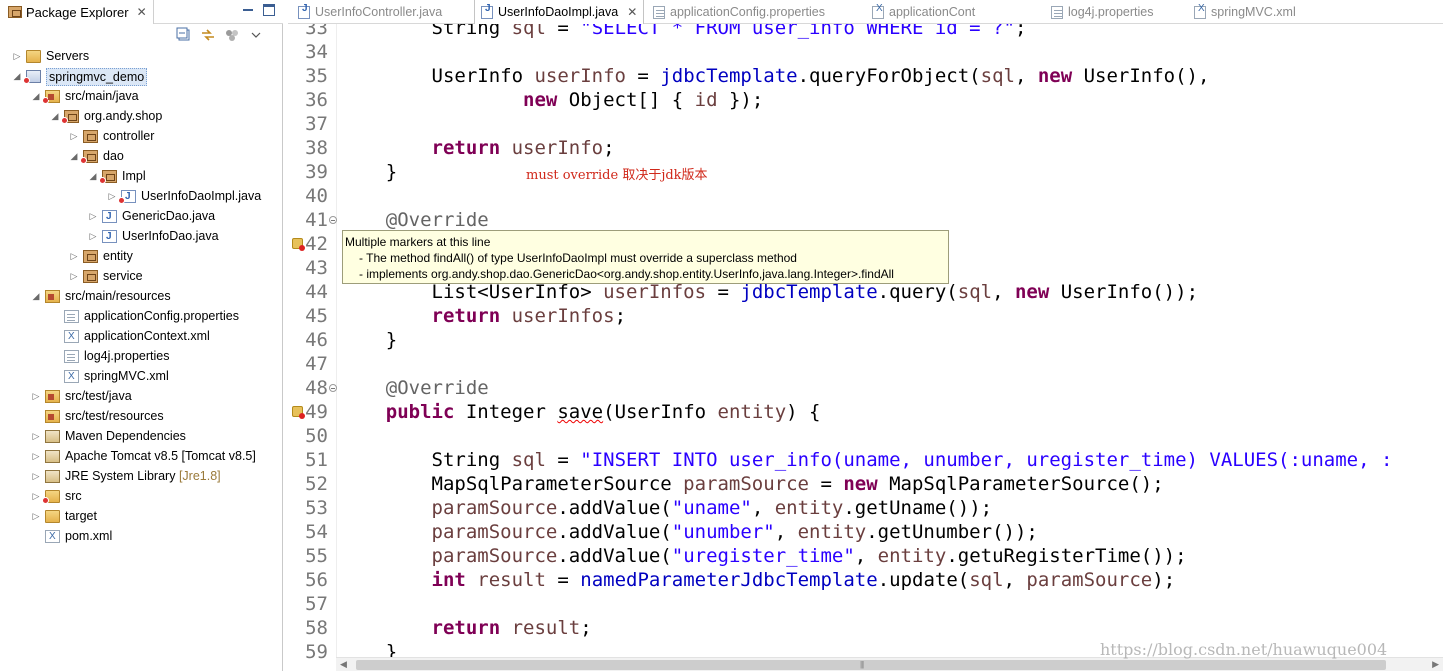  What do you see at coordinates (256, 35) in the screenshot?
I see `view-menu-icon` at bounding box center [256, 35].